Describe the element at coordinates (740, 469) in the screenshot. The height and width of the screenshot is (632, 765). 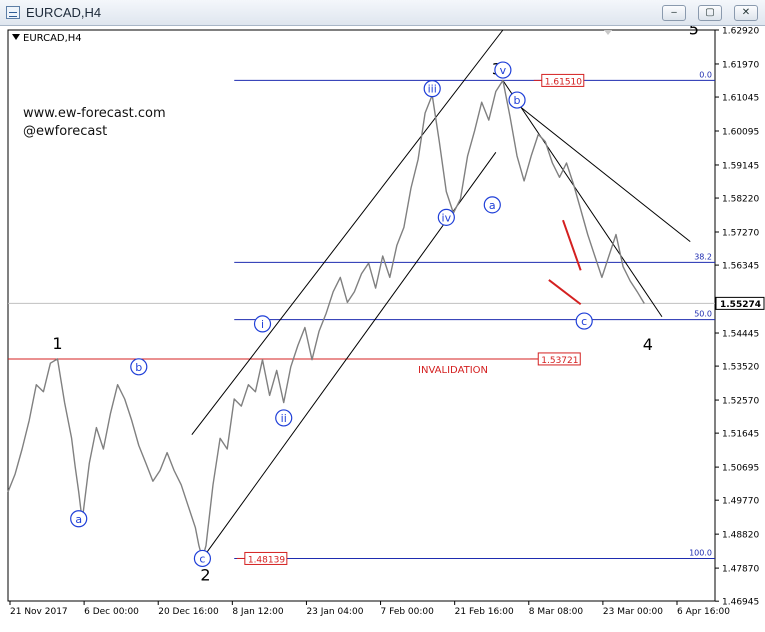
I see `y-tick-label: 1.50695` at that location.